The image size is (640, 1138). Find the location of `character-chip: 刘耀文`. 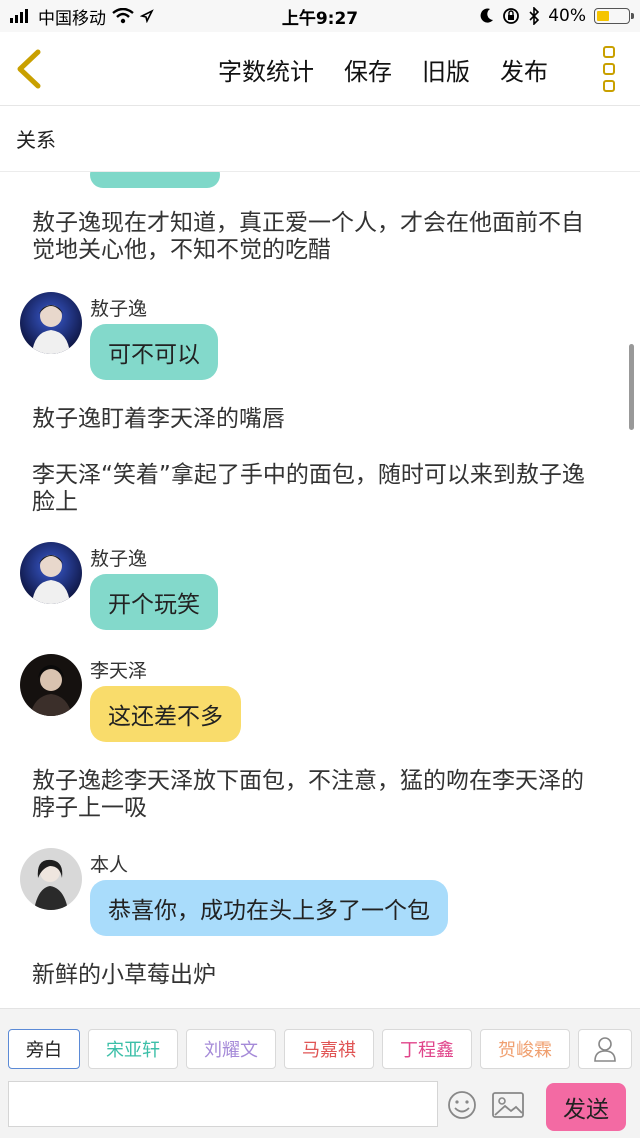

character-chip: 刘耀文 is located at coordinates (231, 1049).